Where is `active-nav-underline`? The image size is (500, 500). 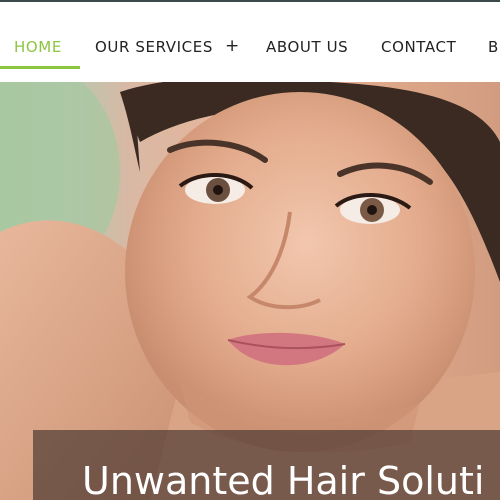
active-nav-underline is located at coordinates (40, 67).